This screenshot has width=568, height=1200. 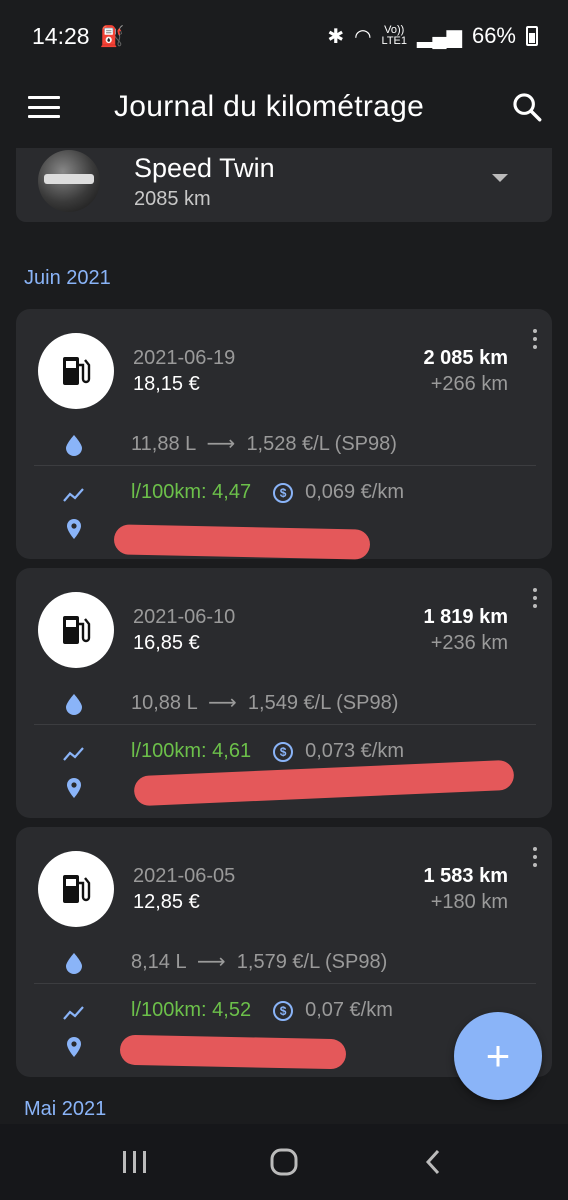 I want to click on entry-distance: +236 km, so click(x=469, y=643).